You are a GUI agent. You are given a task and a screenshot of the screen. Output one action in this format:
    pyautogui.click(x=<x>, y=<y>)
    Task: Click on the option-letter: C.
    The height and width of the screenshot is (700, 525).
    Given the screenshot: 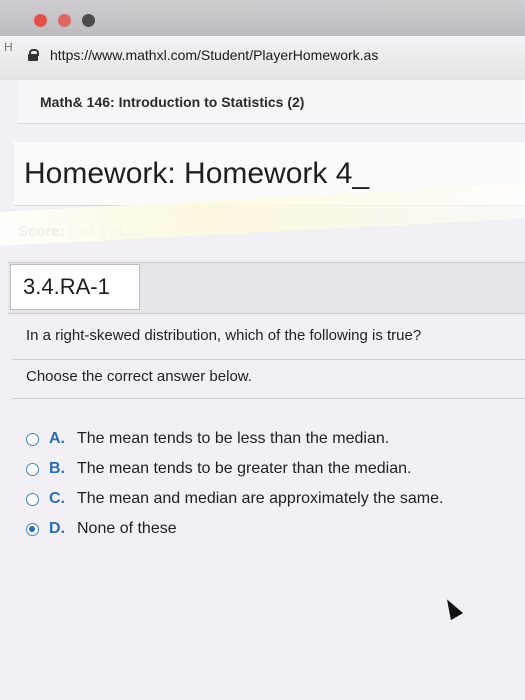 What is the action you would take?
    pyautogui.click(x=57, y=498)
    